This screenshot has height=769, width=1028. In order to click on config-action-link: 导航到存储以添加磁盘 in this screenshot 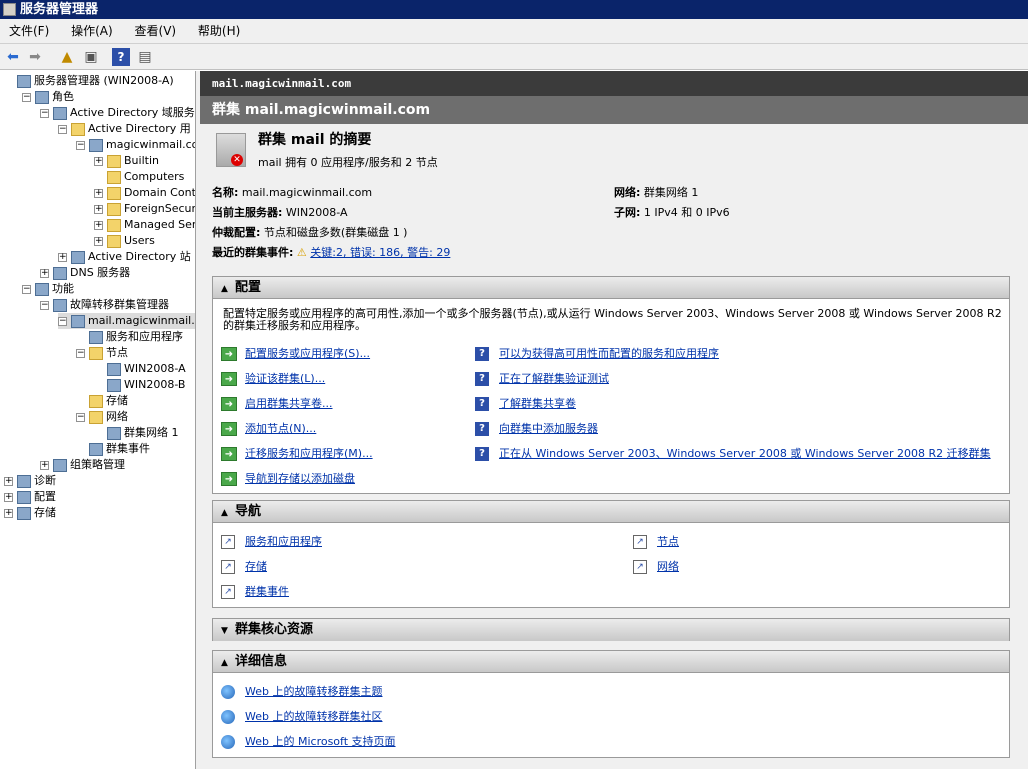, I will do `click(300, 478)`.